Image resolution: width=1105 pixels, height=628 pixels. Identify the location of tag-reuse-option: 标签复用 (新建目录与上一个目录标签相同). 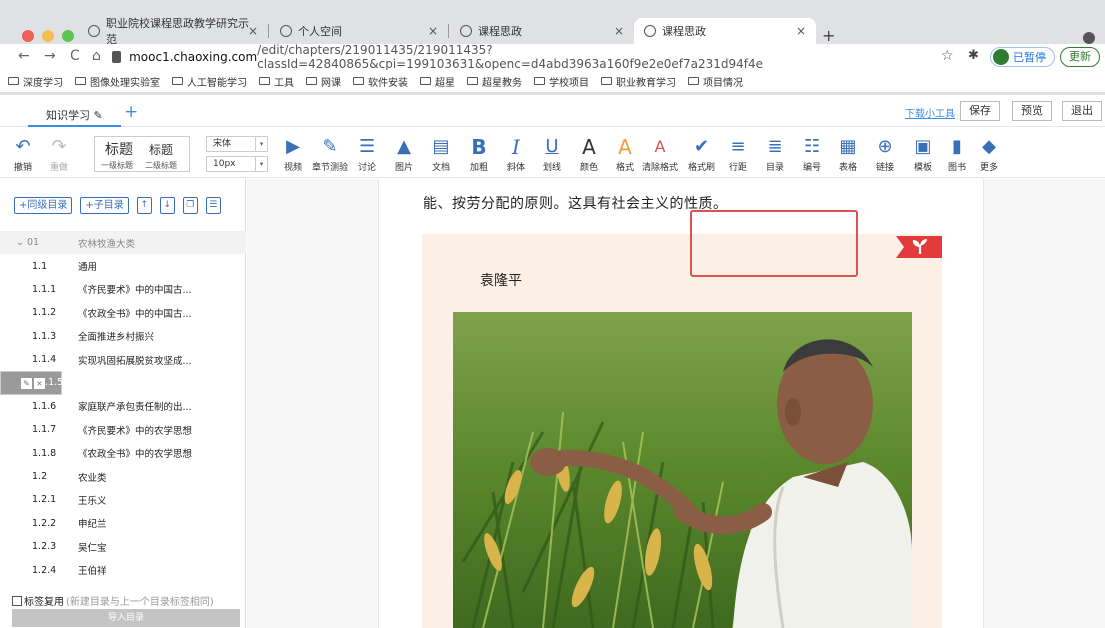
(113, 600).